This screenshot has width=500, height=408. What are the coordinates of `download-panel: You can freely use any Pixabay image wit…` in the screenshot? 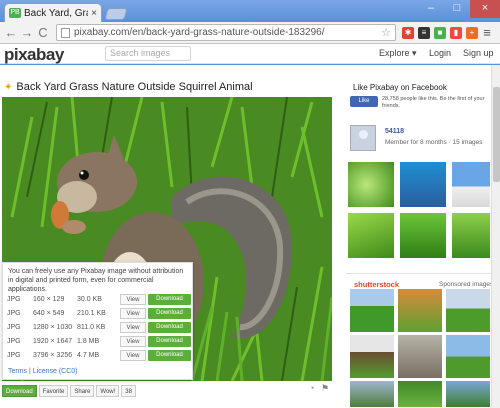 It's located at (97, 321).